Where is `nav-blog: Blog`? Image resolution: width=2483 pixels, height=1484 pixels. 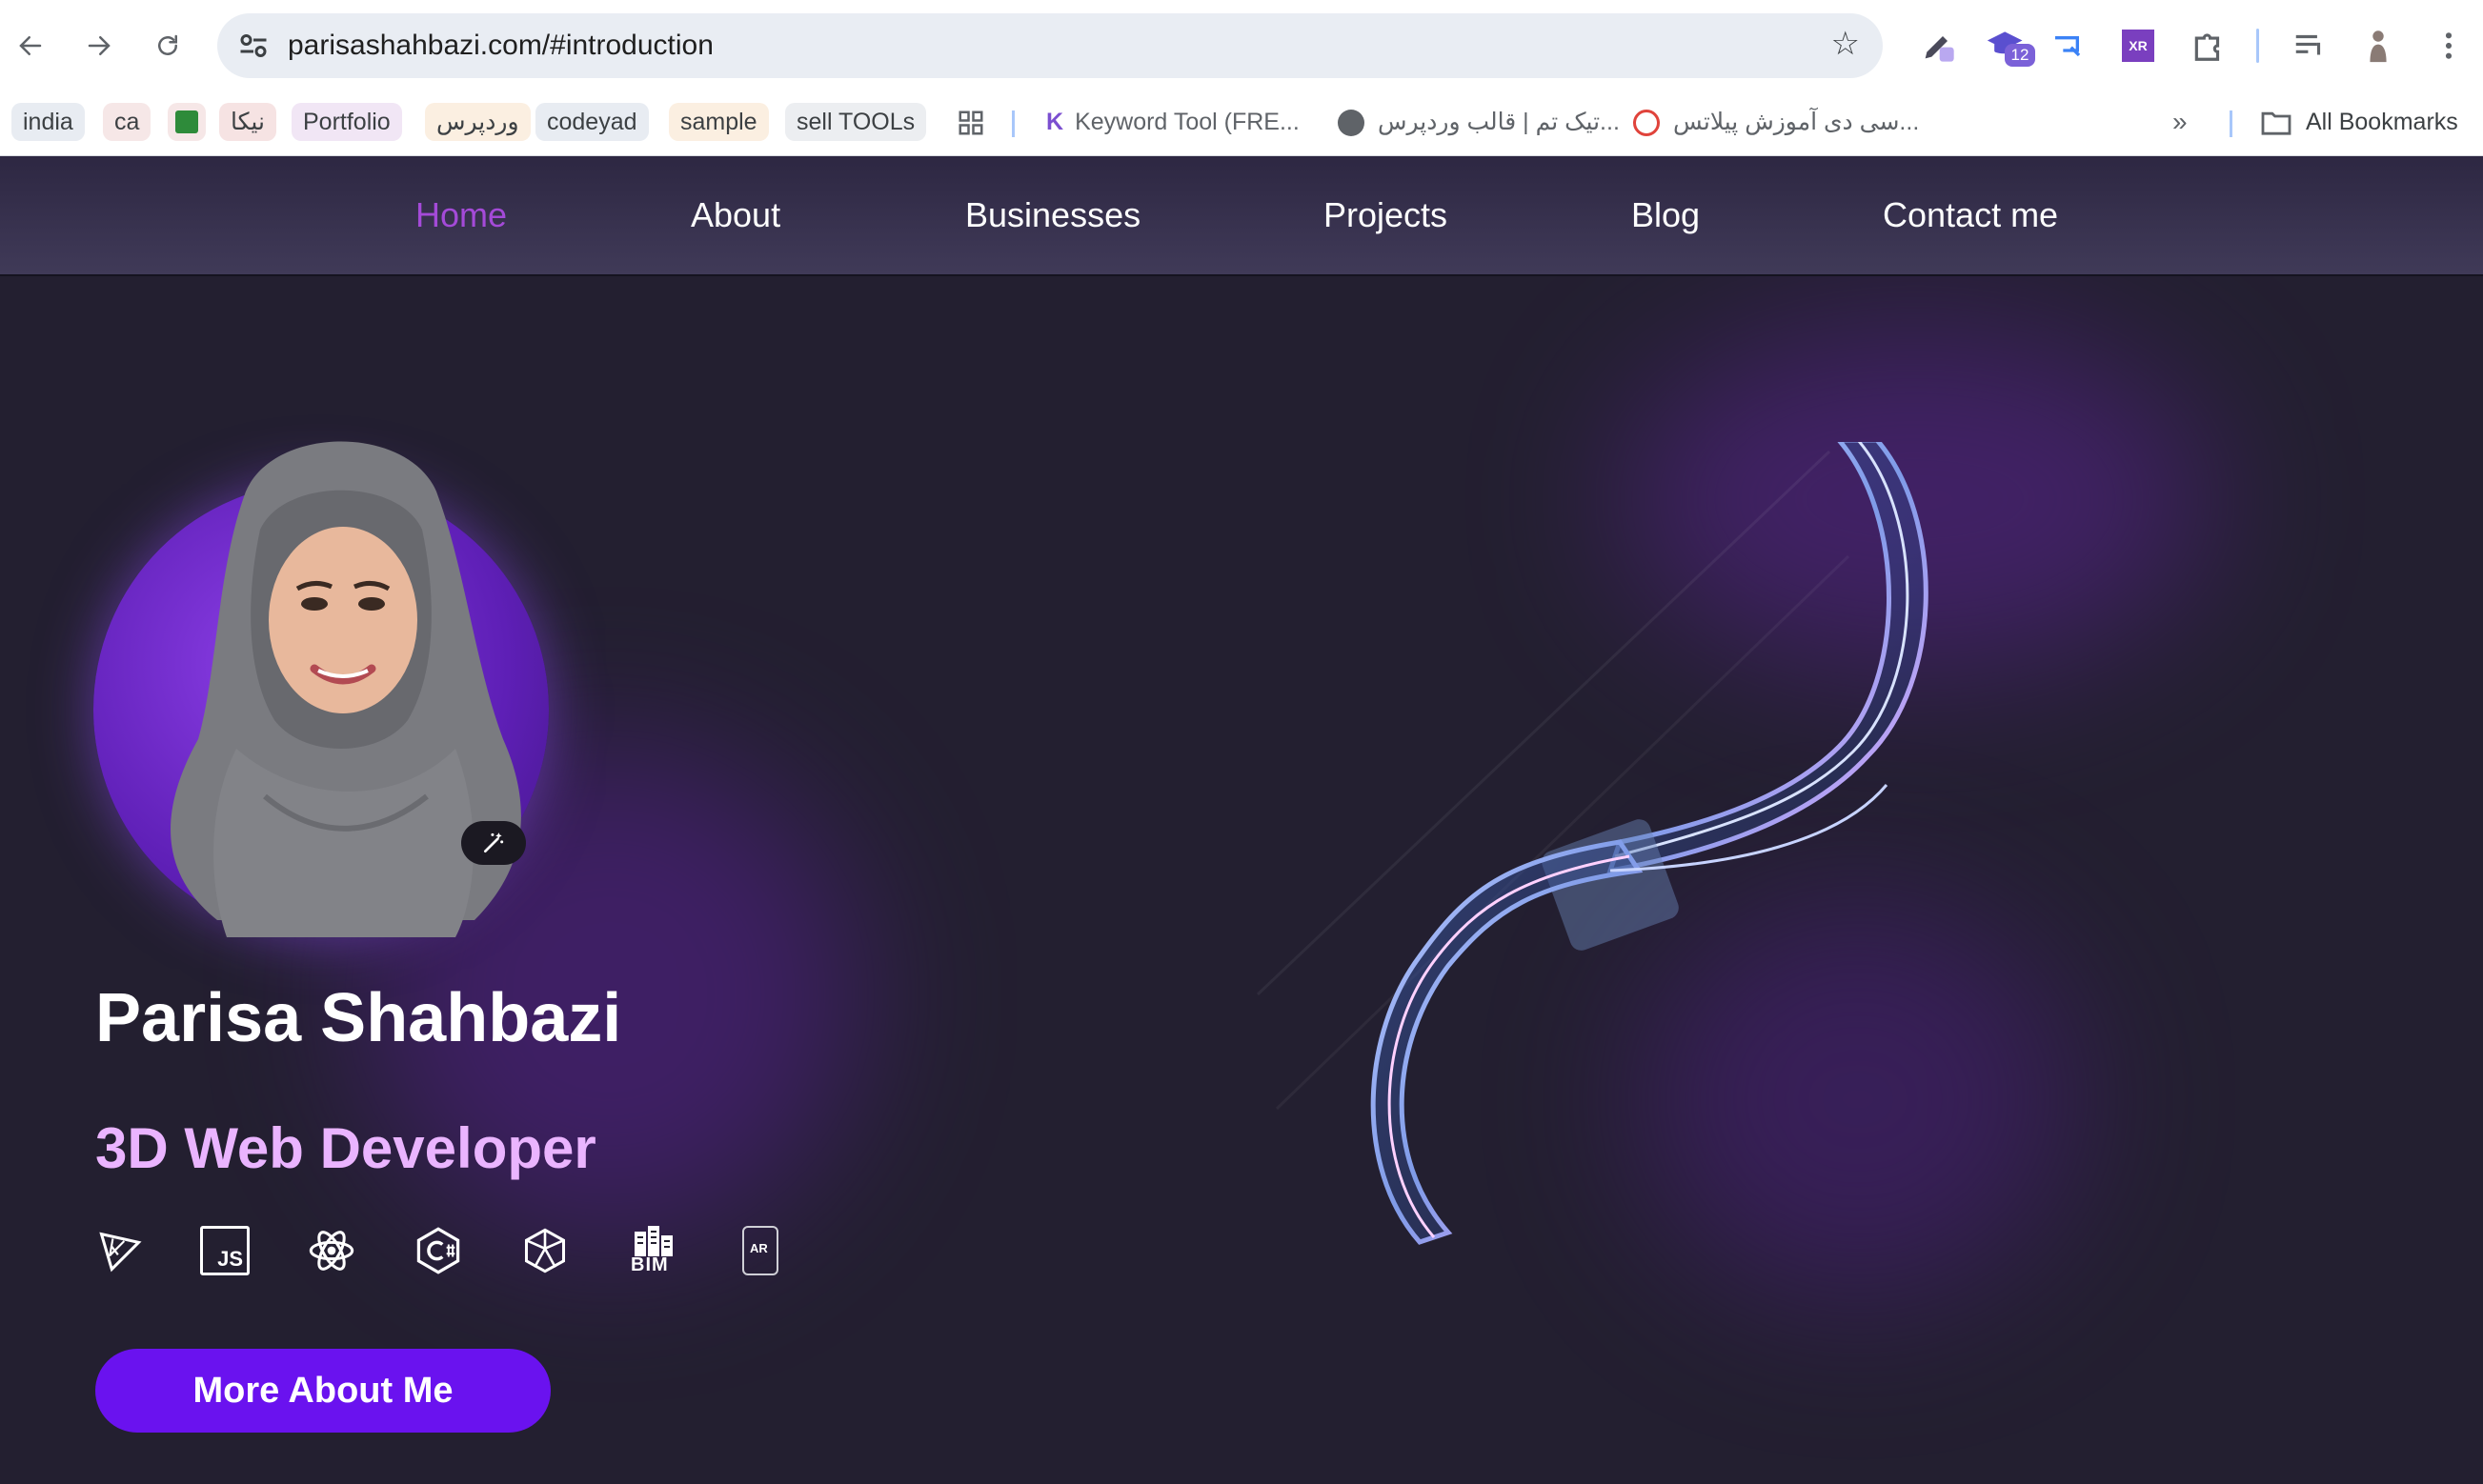 nav-blog: Blog is located at coordinates (1665, 215).